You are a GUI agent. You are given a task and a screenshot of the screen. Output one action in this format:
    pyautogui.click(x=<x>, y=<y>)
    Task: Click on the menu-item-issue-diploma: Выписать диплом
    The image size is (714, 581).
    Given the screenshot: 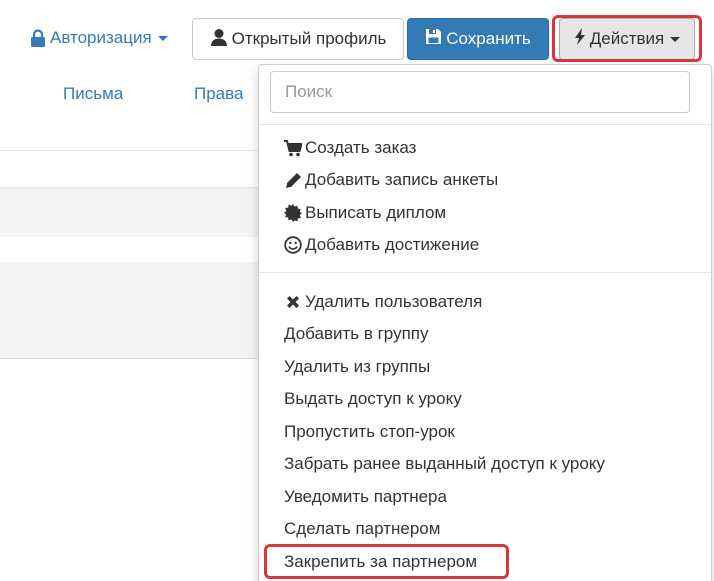 What is the action you would take?
    pyautogui.click(x=365, y=213)
    